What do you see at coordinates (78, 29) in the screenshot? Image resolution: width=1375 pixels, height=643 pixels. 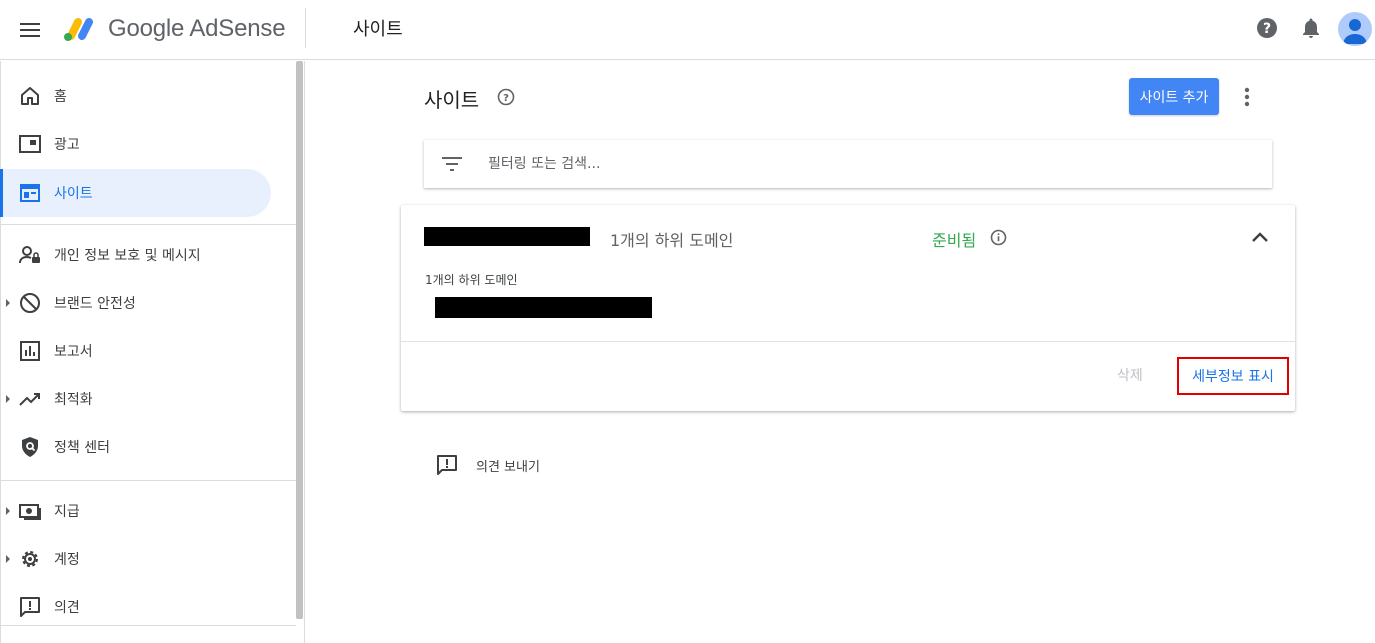 I see `adsense-logo-icon` at bounding box center [78, 29].